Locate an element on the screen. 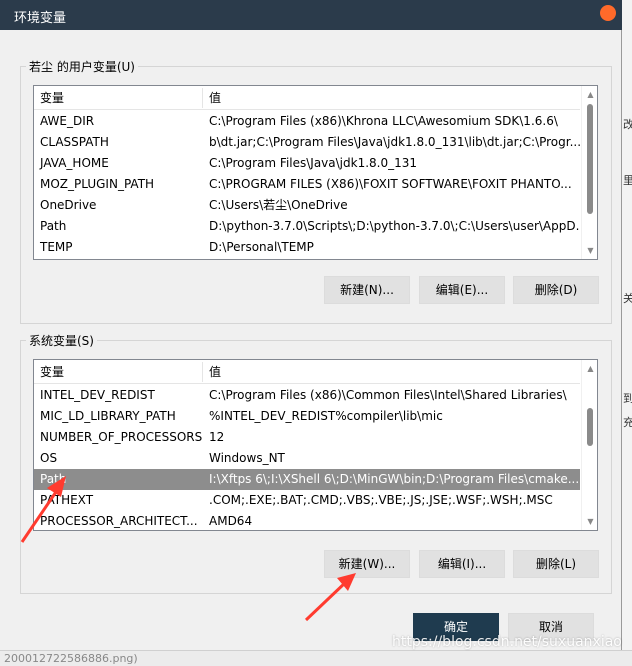 The height and width of the screenshot is (666, 632). user-variables-label: 若尘 的用户变量(U) is located at coordinates (82, 66).